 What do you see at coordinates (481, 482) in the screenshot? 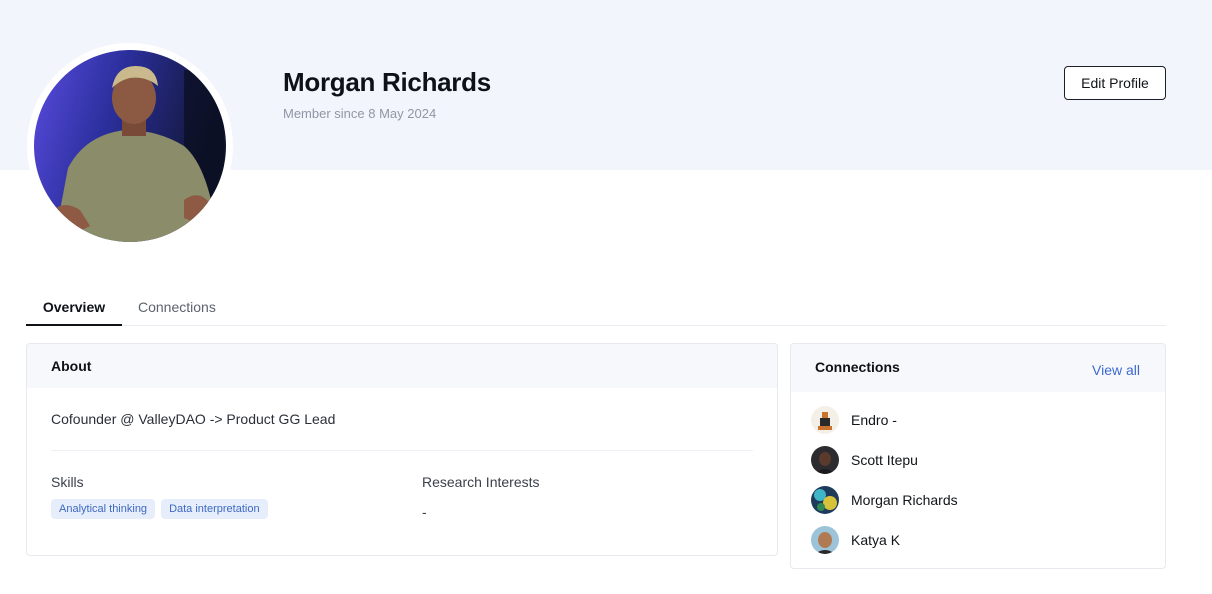
I see `research-interests-label: Research Interests` at bounding box center [481, 482].